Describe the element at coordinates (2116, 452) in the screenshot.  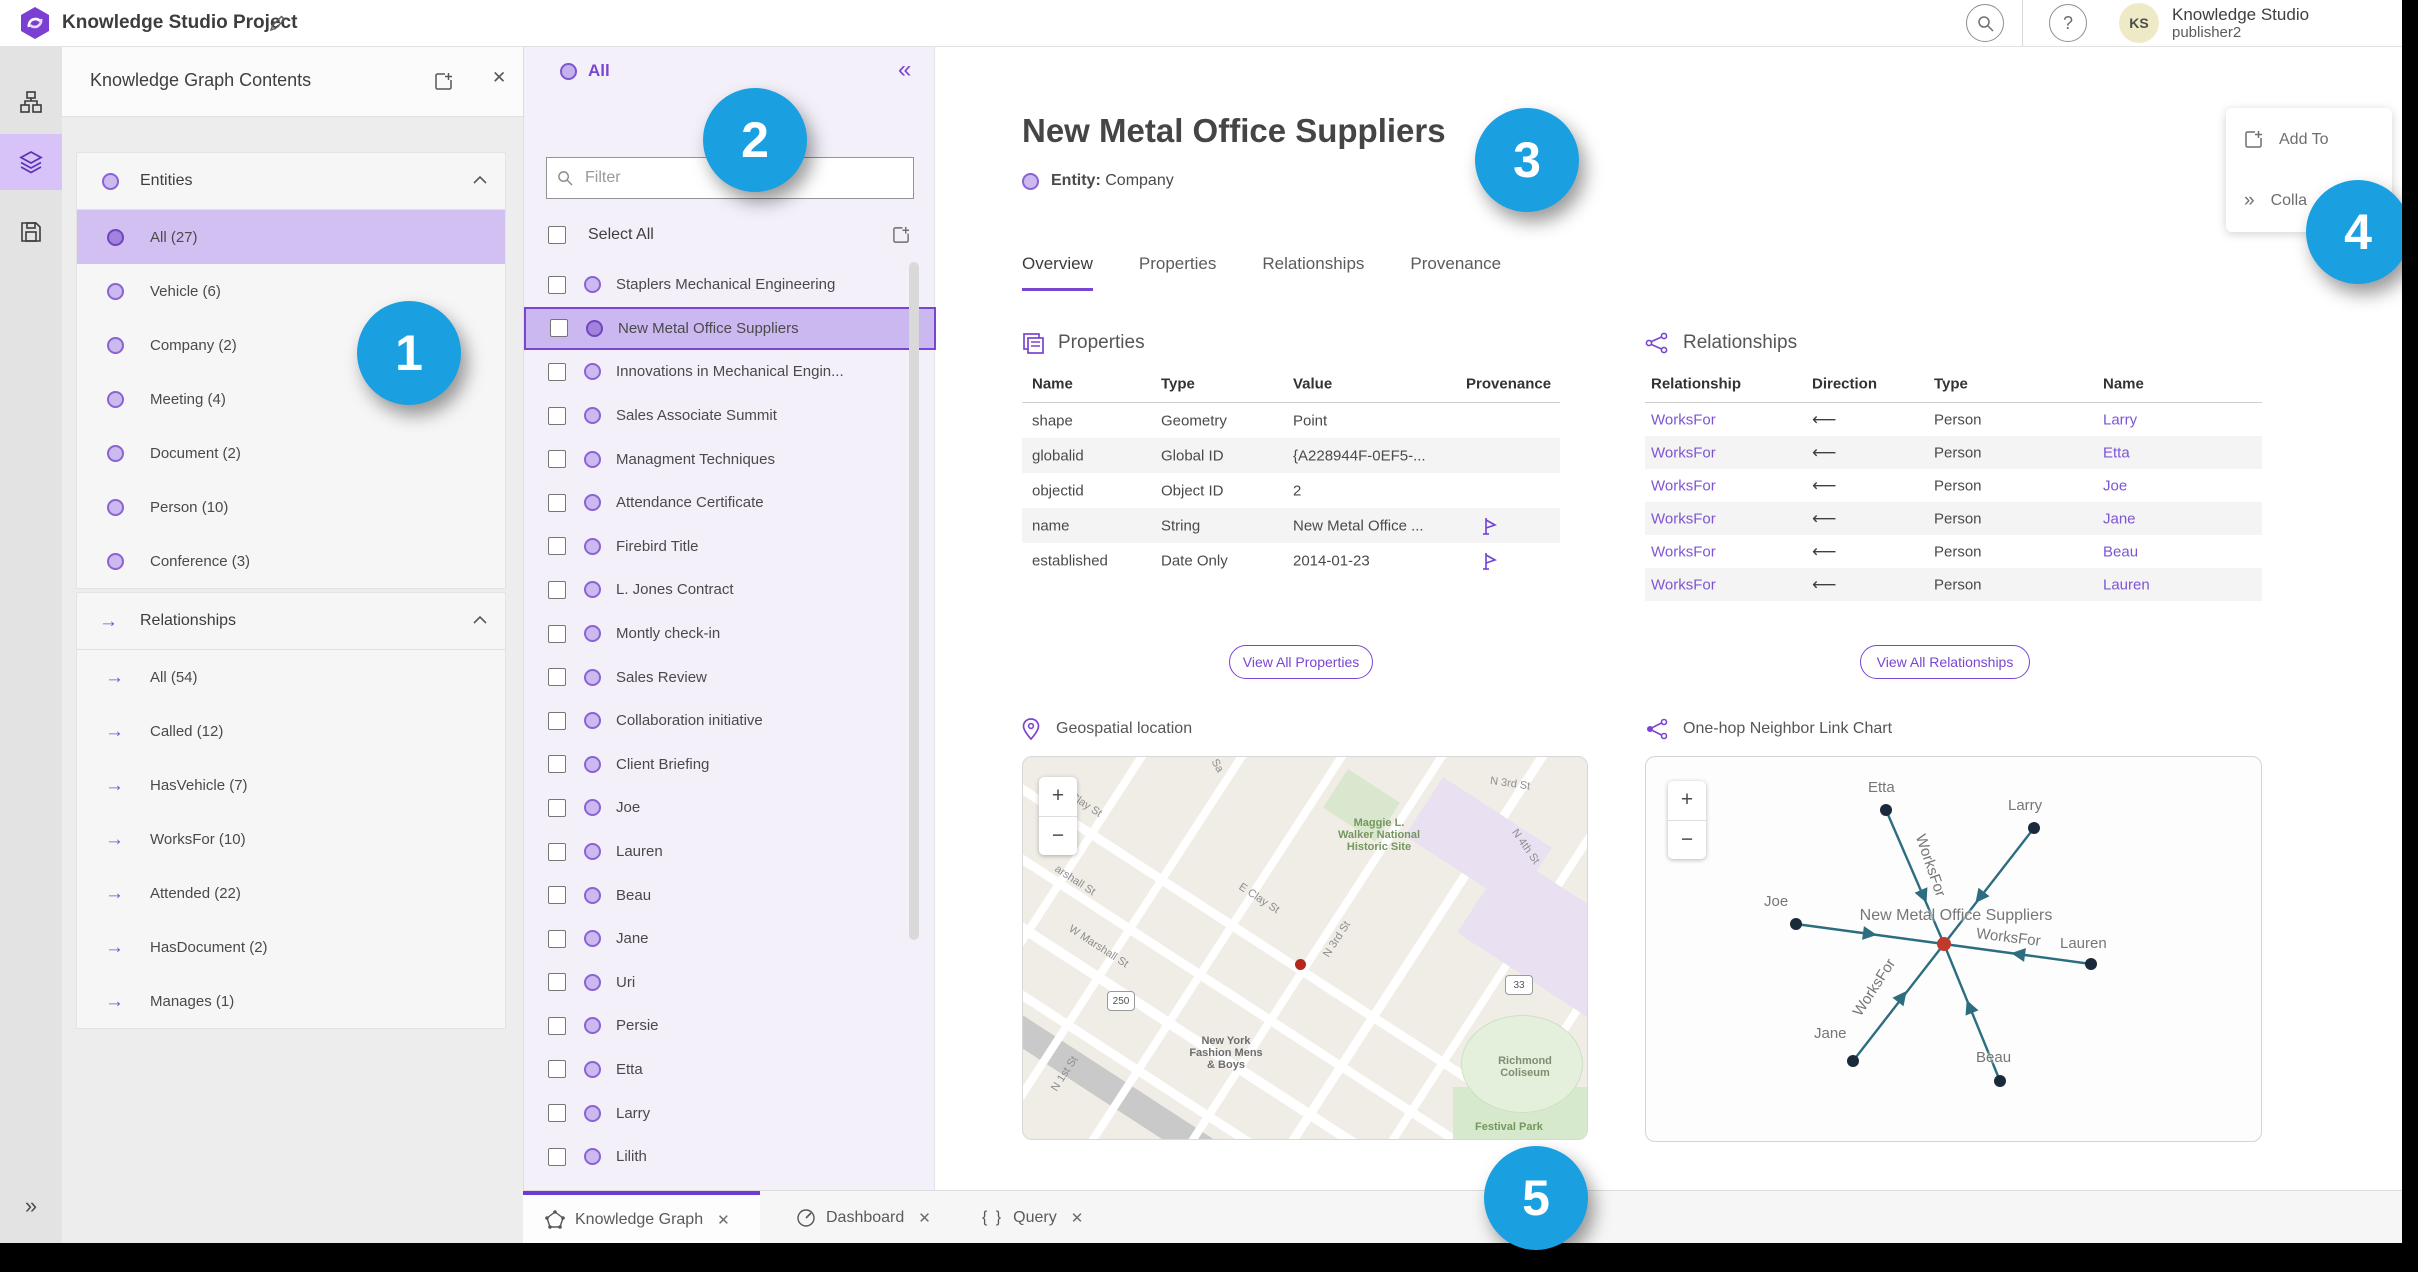
I see `related-entity-link: Etta` at that location.